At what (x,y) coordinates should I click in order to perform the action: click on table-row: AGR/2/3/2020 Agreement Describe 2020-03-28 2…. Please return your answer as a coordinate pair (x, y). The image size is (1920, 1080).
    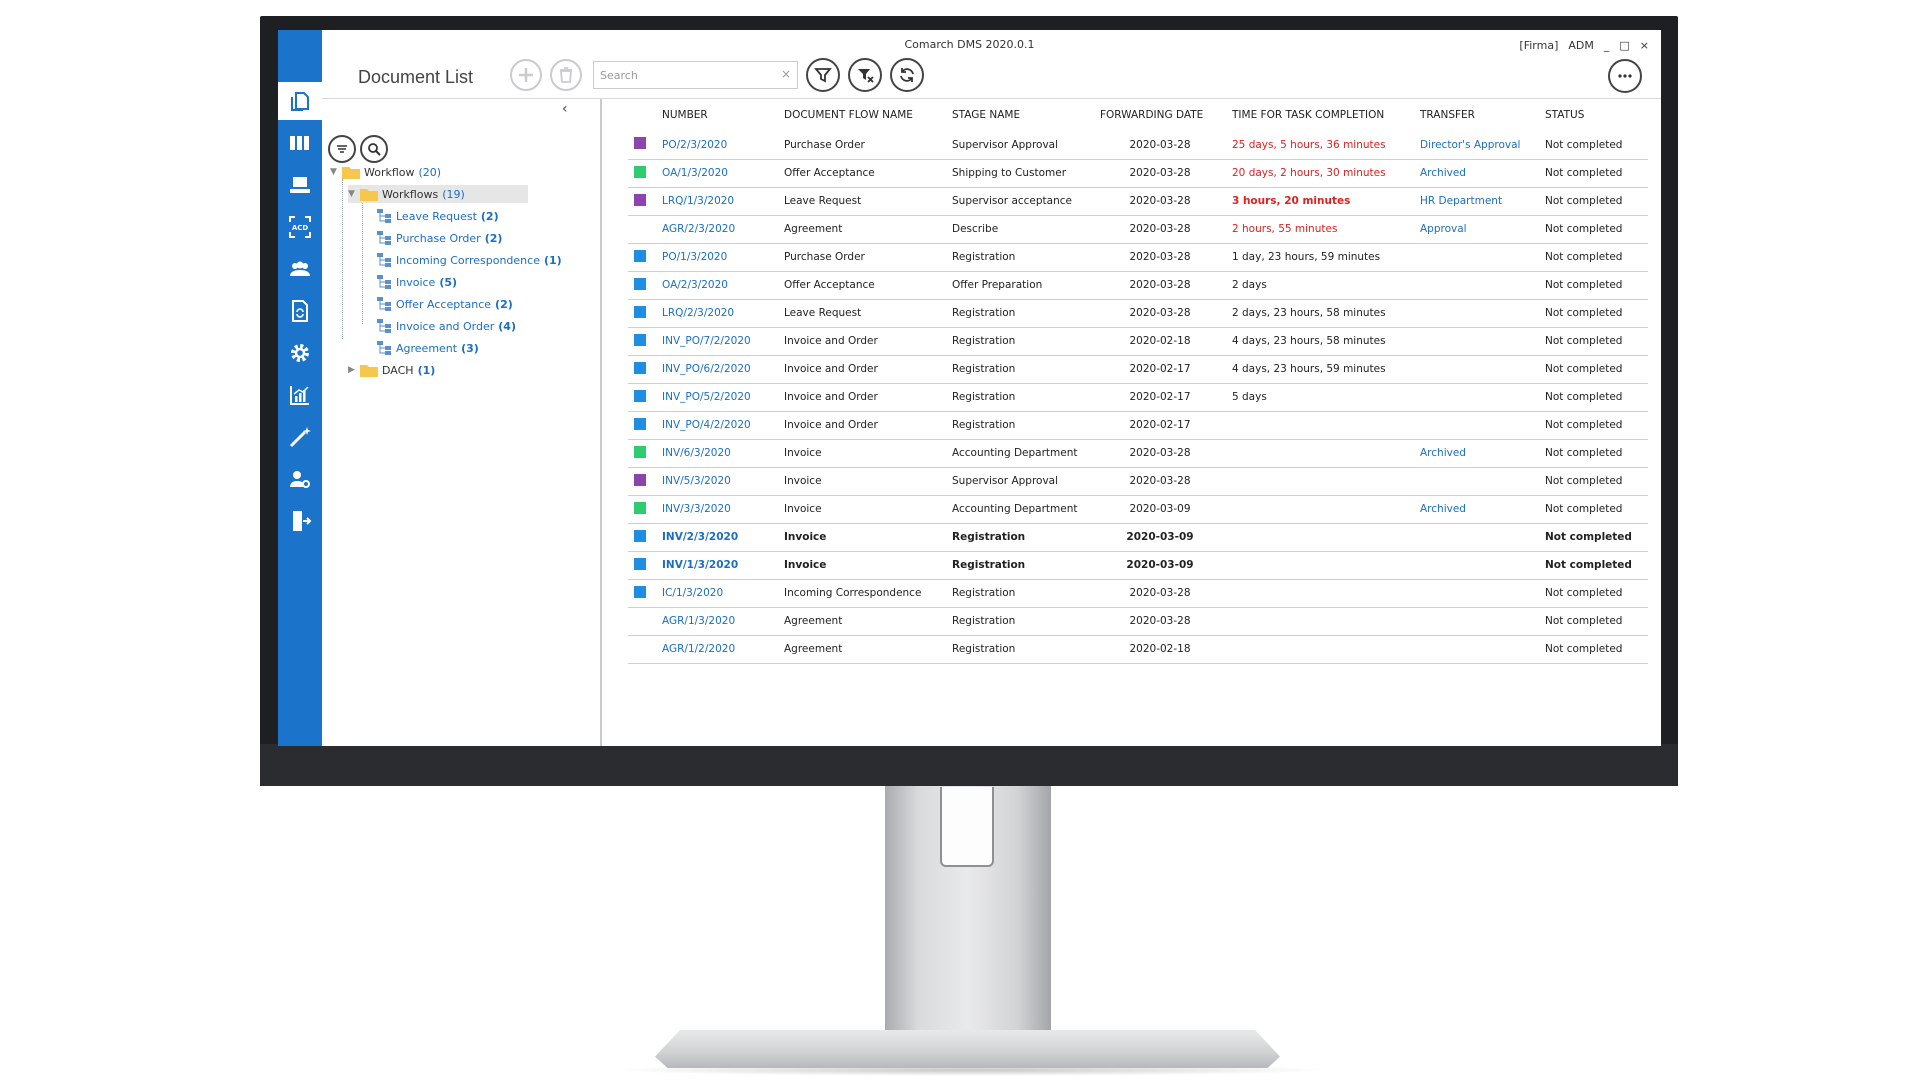
    Looking at the image, I should click on (1138, 229).